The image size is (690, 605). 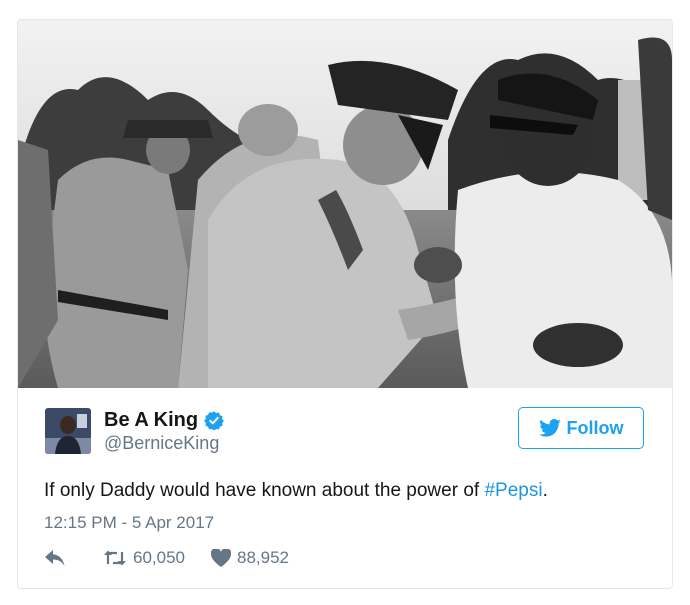 I want to click on heart-icon, so click(x=221, y=558).